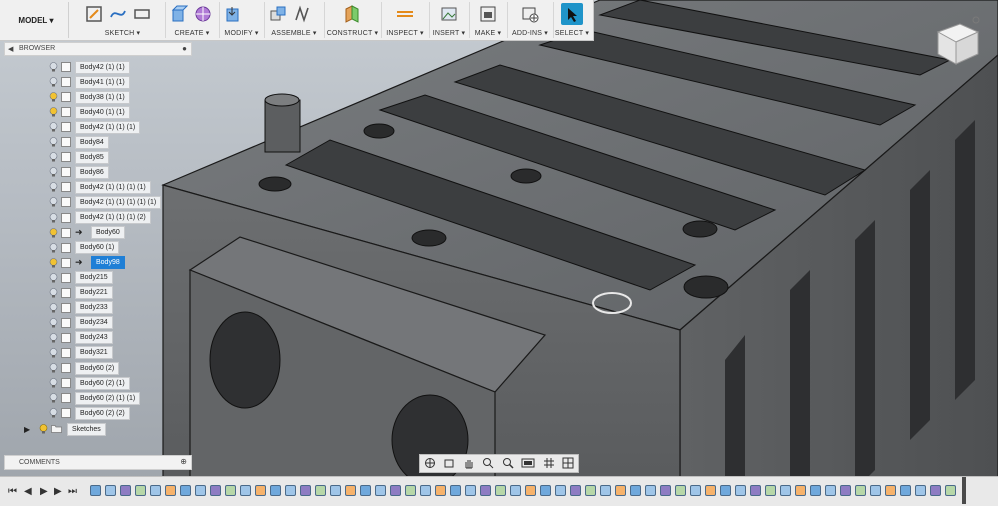 This screenshot has width=998, height=506. I want to click on pan-icon, so click(469, 464).